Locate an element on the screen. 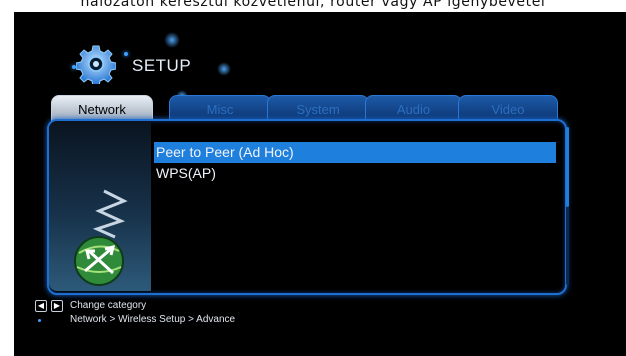 Image resolution: width=626 pixels, height=356 pixels. network-globe-icon is located at coordinates (101, 237).